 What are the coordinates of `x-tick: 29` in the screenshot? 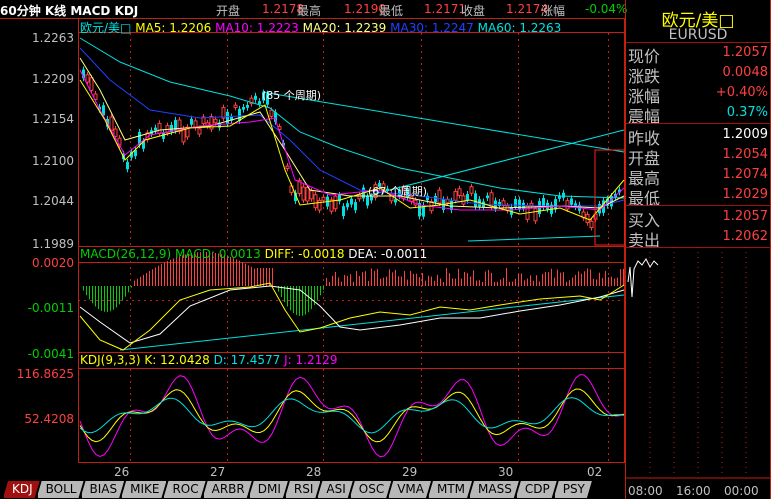 It's located at (410, 472).